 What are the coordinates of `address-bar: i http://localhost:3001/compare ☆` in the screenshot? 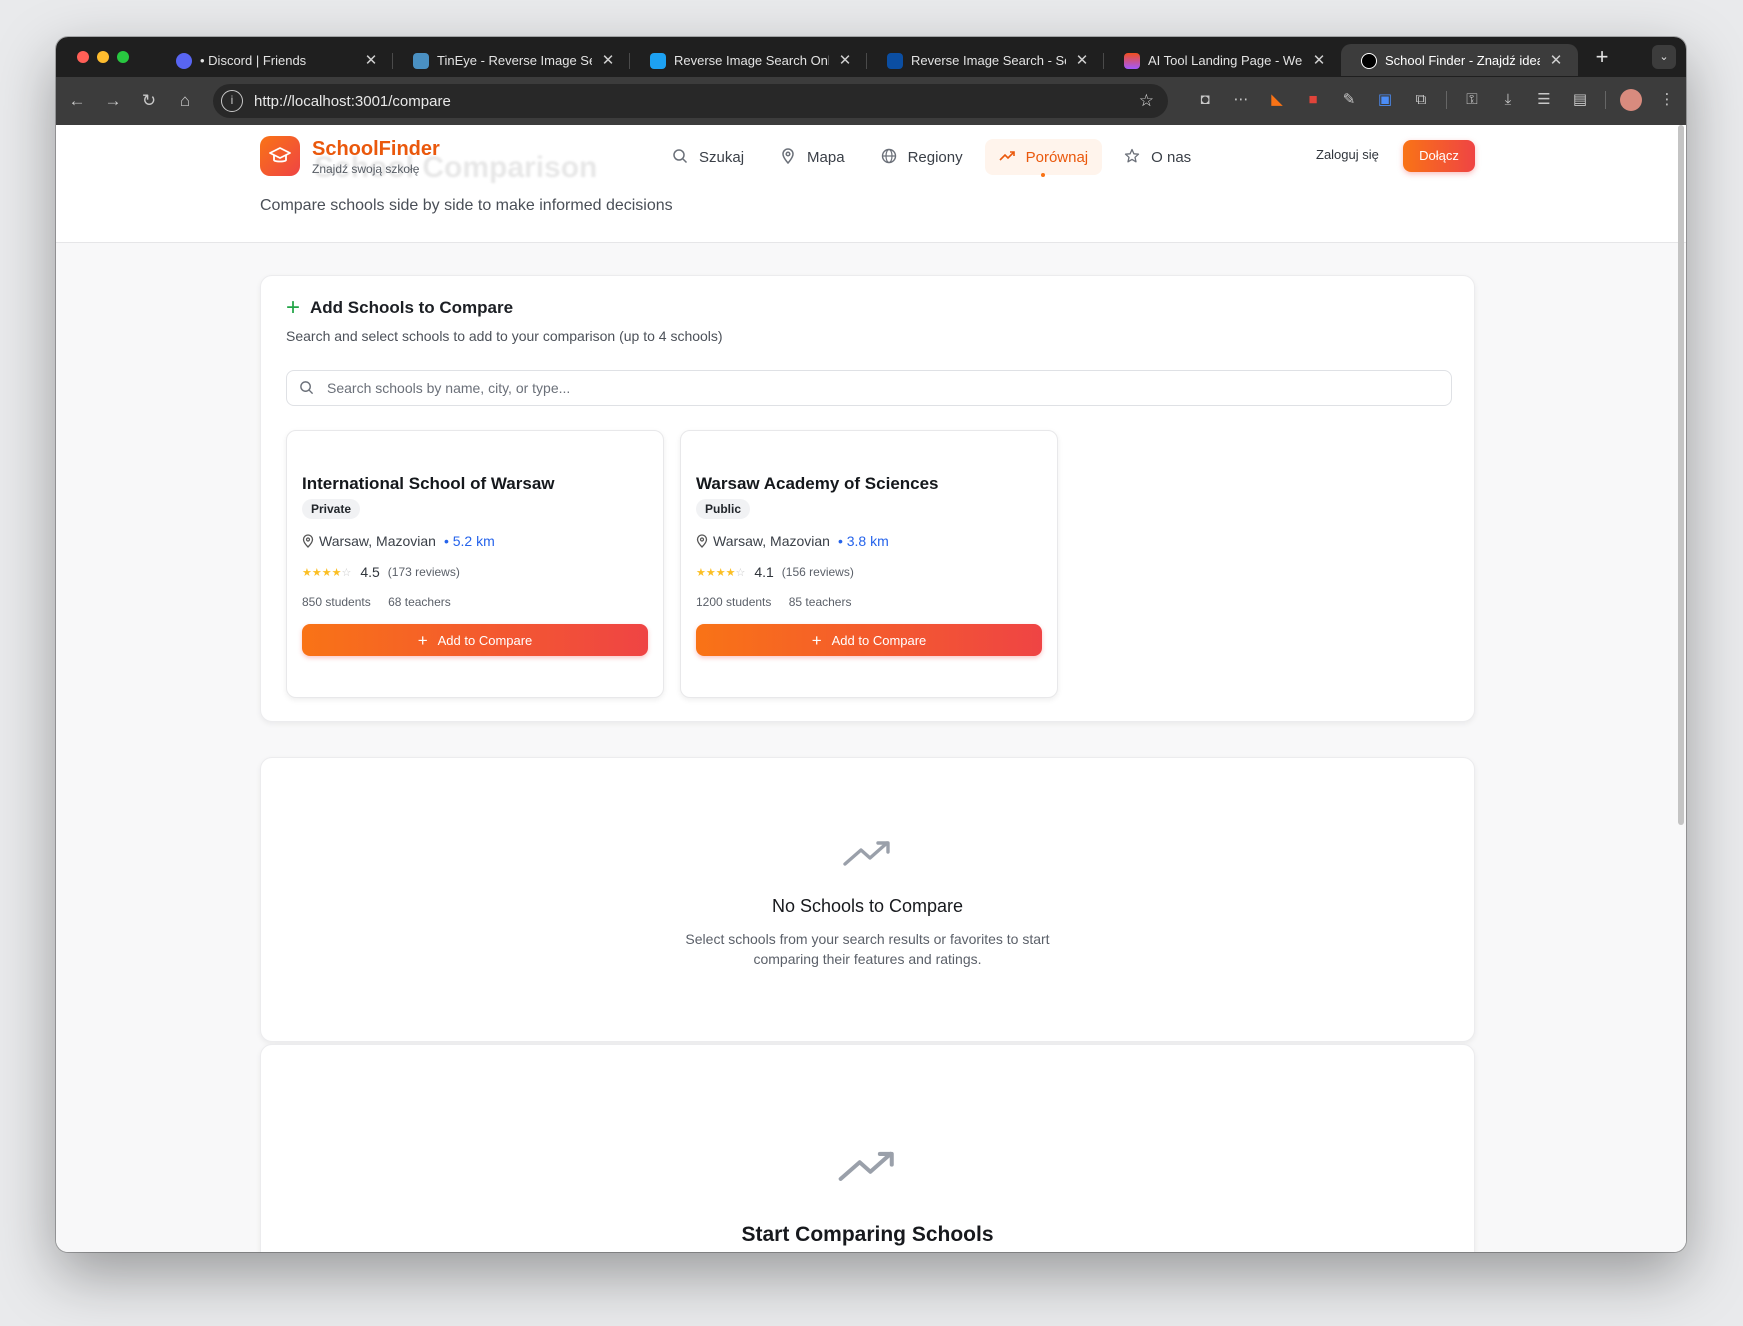 It's located at (690, 101).